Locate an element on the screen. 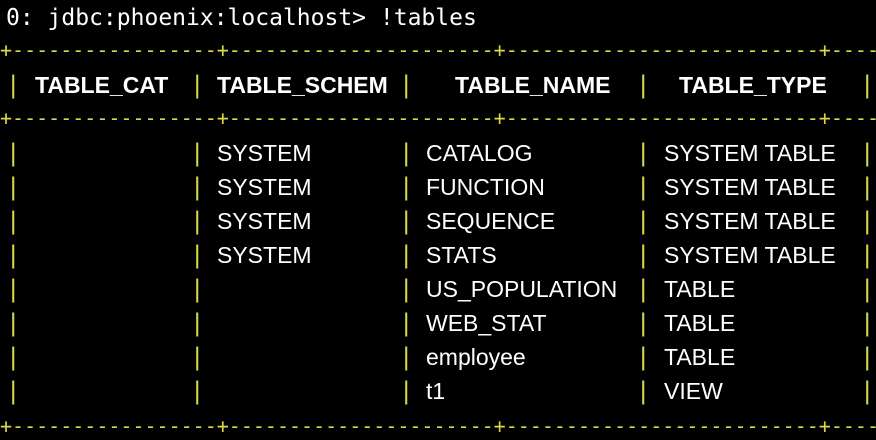  cell-table-name: FUNCTION is located at coordinates (485, 187).